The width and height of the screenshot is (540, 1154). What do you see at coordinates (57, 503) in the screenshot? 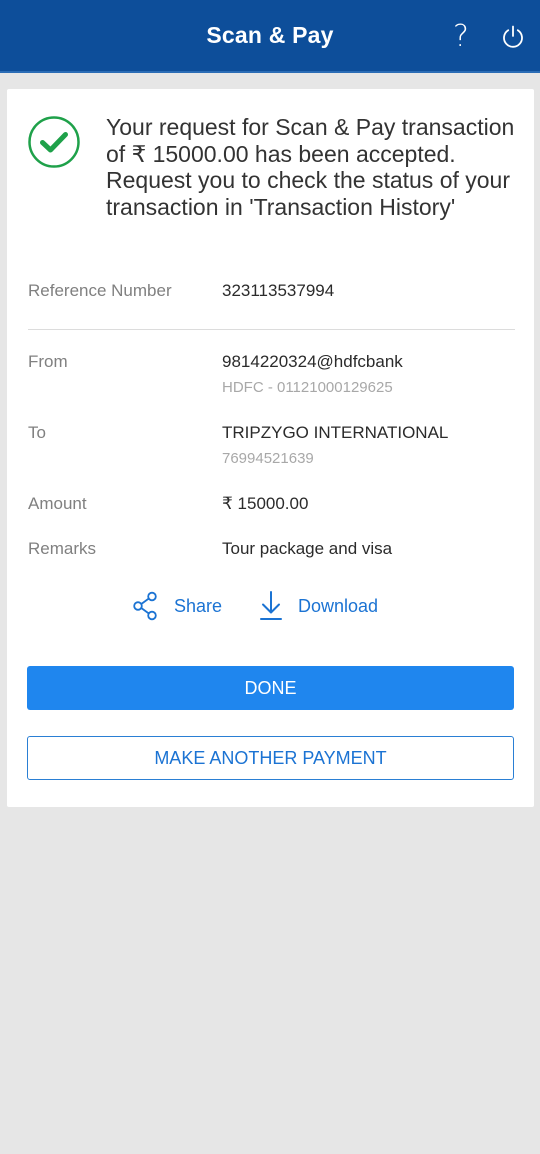
I see `amount-label: Amount` at bounding box center [57, 503].